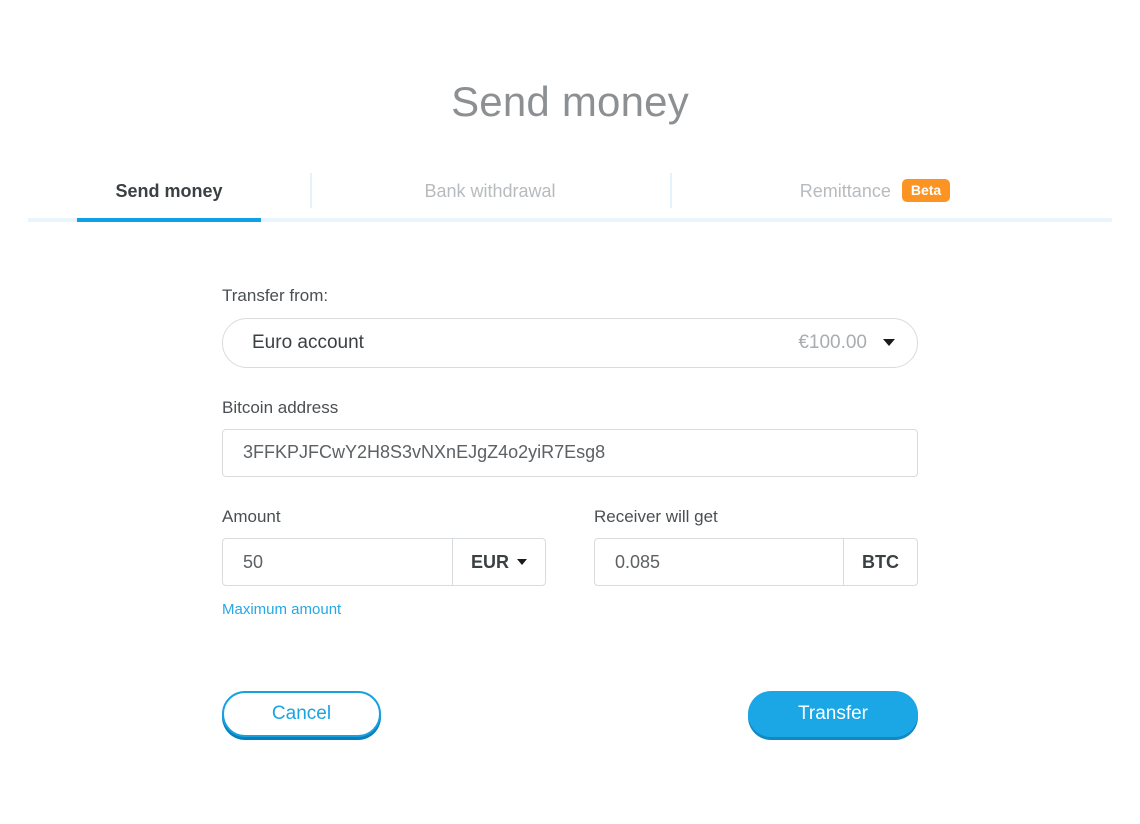  I want to click on amount-input-group: 50 EUR, so click(384, 562).